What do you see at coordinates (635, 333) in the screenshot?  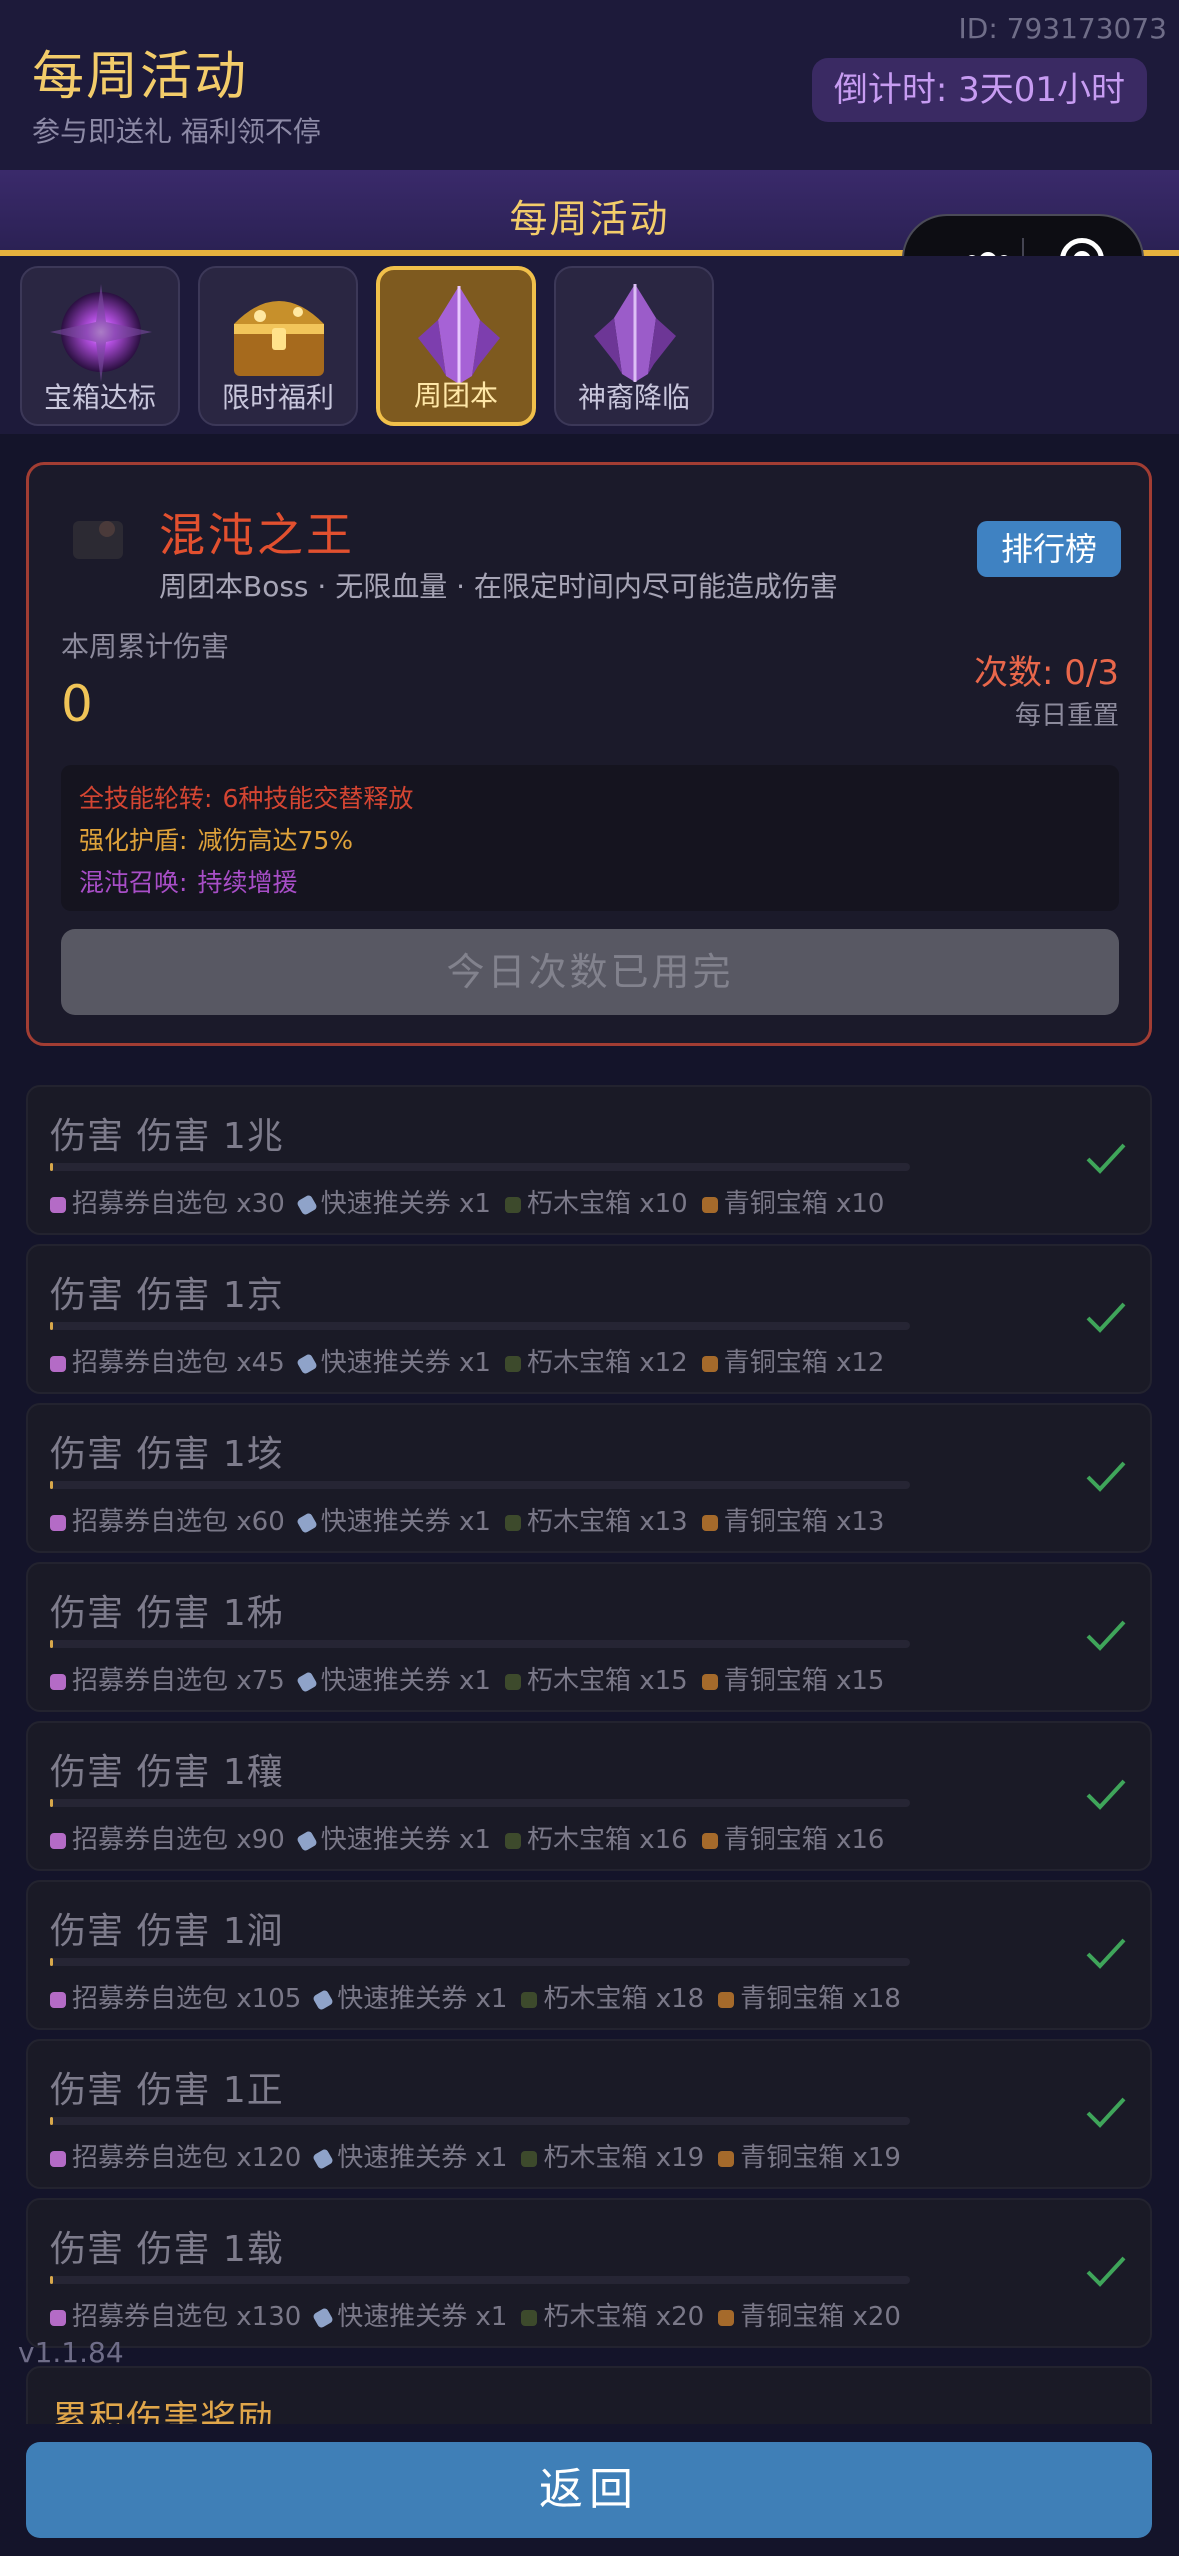 I see `purple-crystal-icon` at bounding box center [635, 333].